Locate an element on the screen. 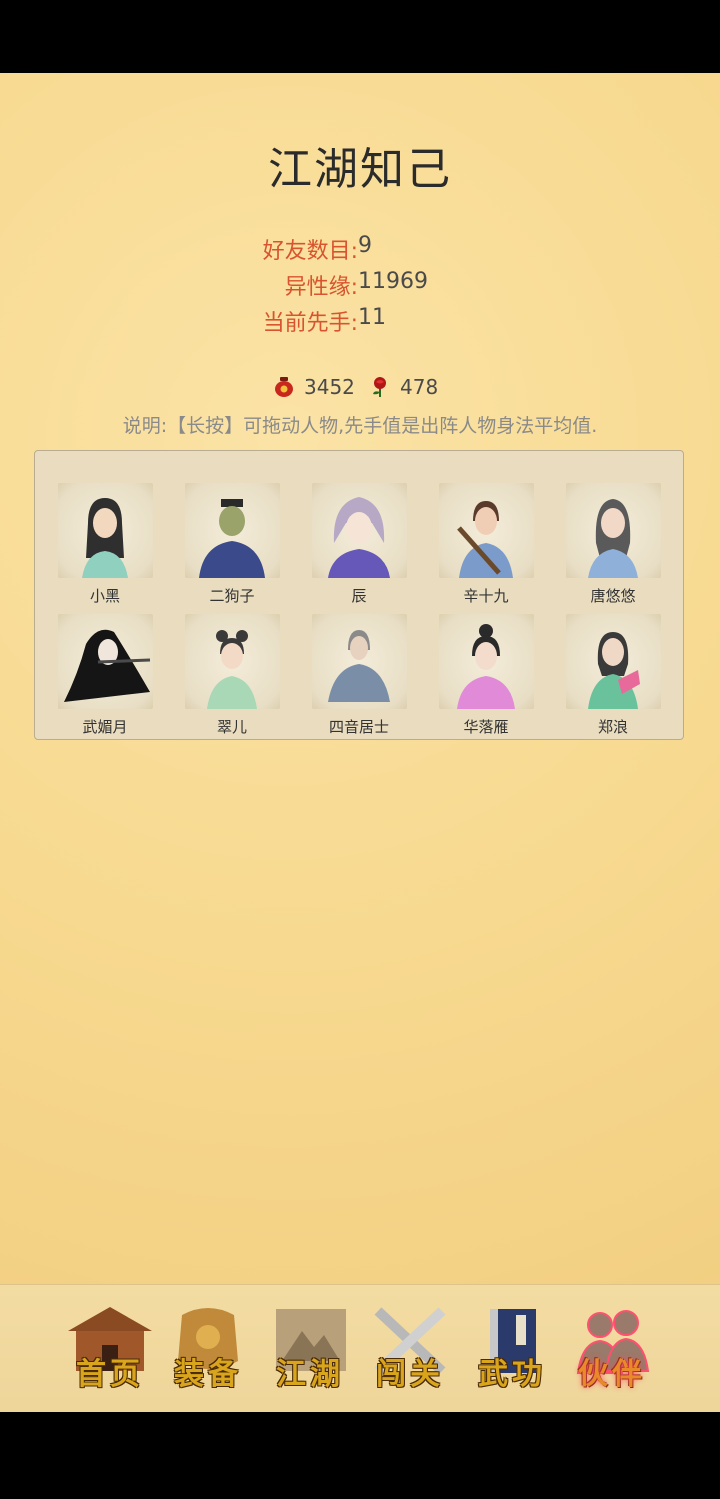 Image resolution: width=720 pixels, height=1499 pixels. companion-card: 郑浪 is located at coordinates (613, 678).